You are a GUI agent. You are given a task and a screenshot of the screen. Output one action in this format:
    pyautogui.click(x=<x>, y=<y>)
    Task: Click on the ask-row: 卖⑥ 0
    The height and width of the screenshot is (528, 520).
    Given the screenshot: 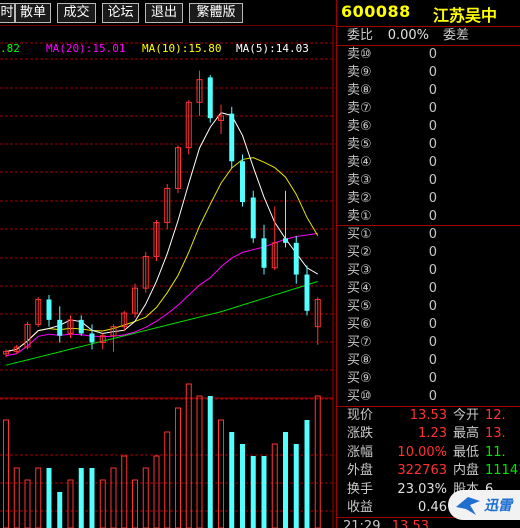 What is the action you would take?
    pyautogui.click(x=428, y=127)
    